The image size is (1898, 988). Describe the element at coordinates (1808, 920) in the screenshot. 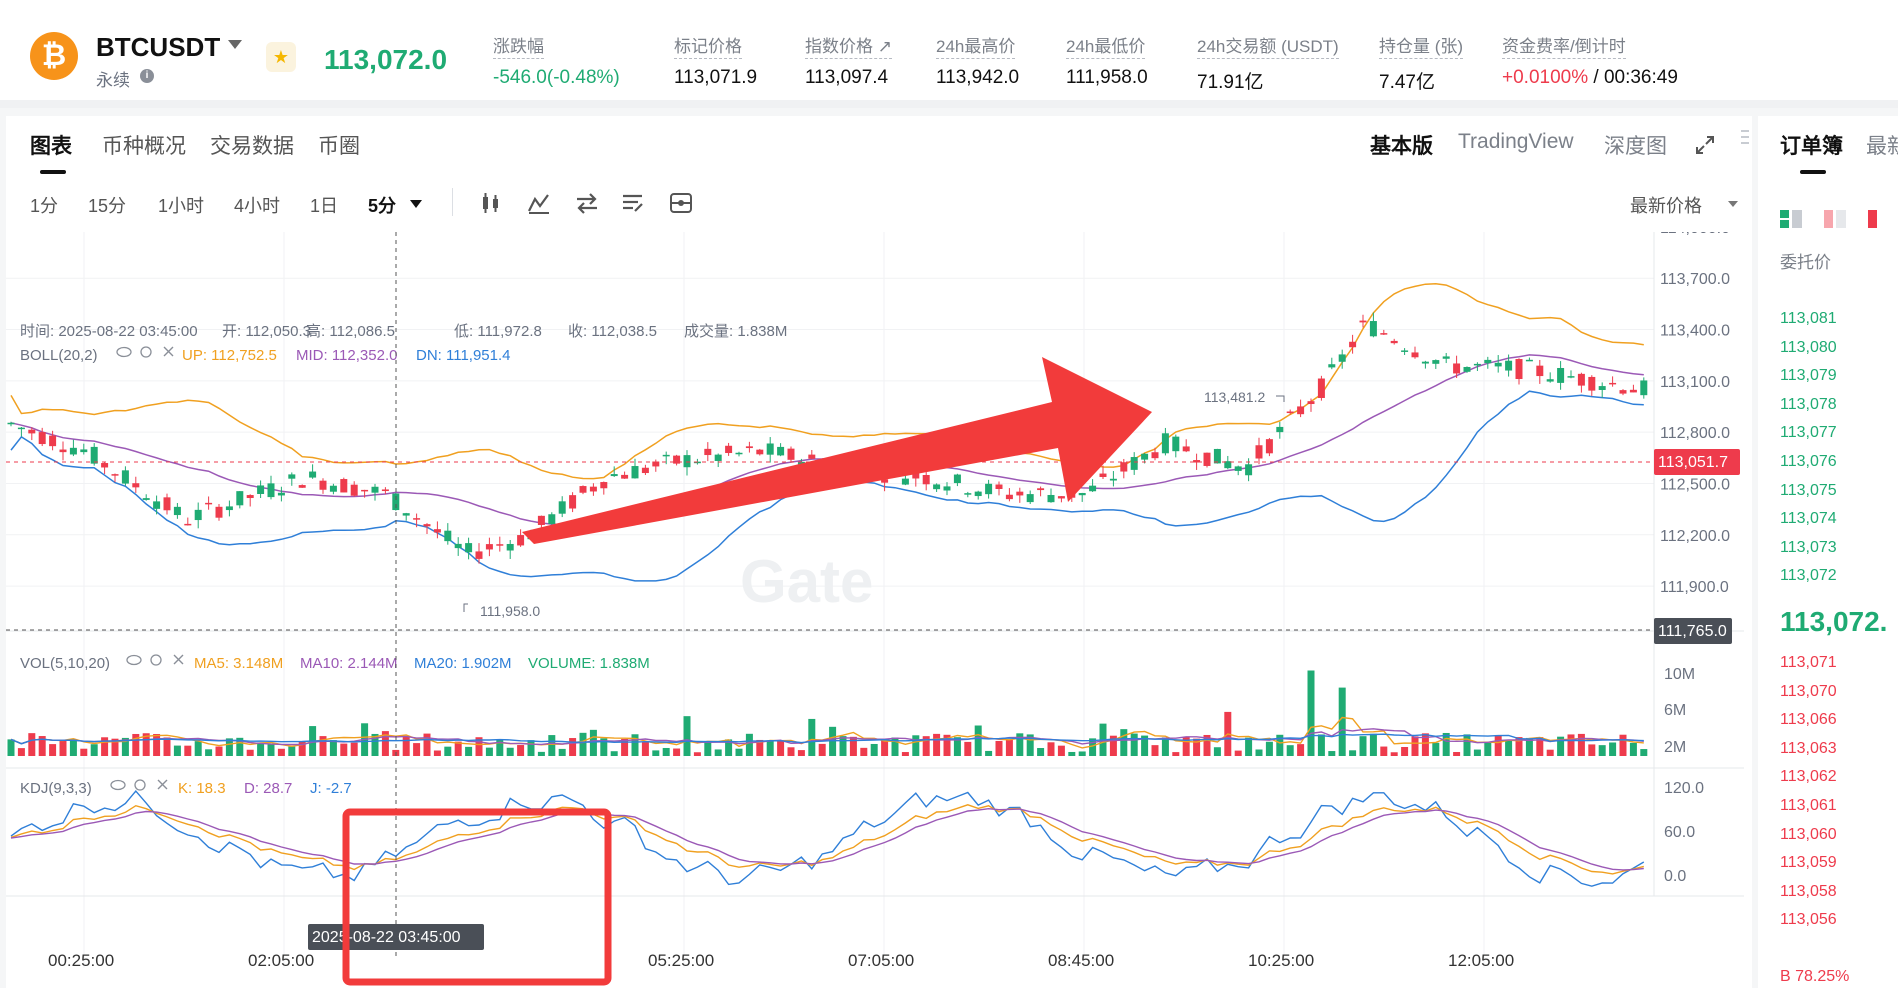

I see `orderbook-ask-row: 113,056` at that location.